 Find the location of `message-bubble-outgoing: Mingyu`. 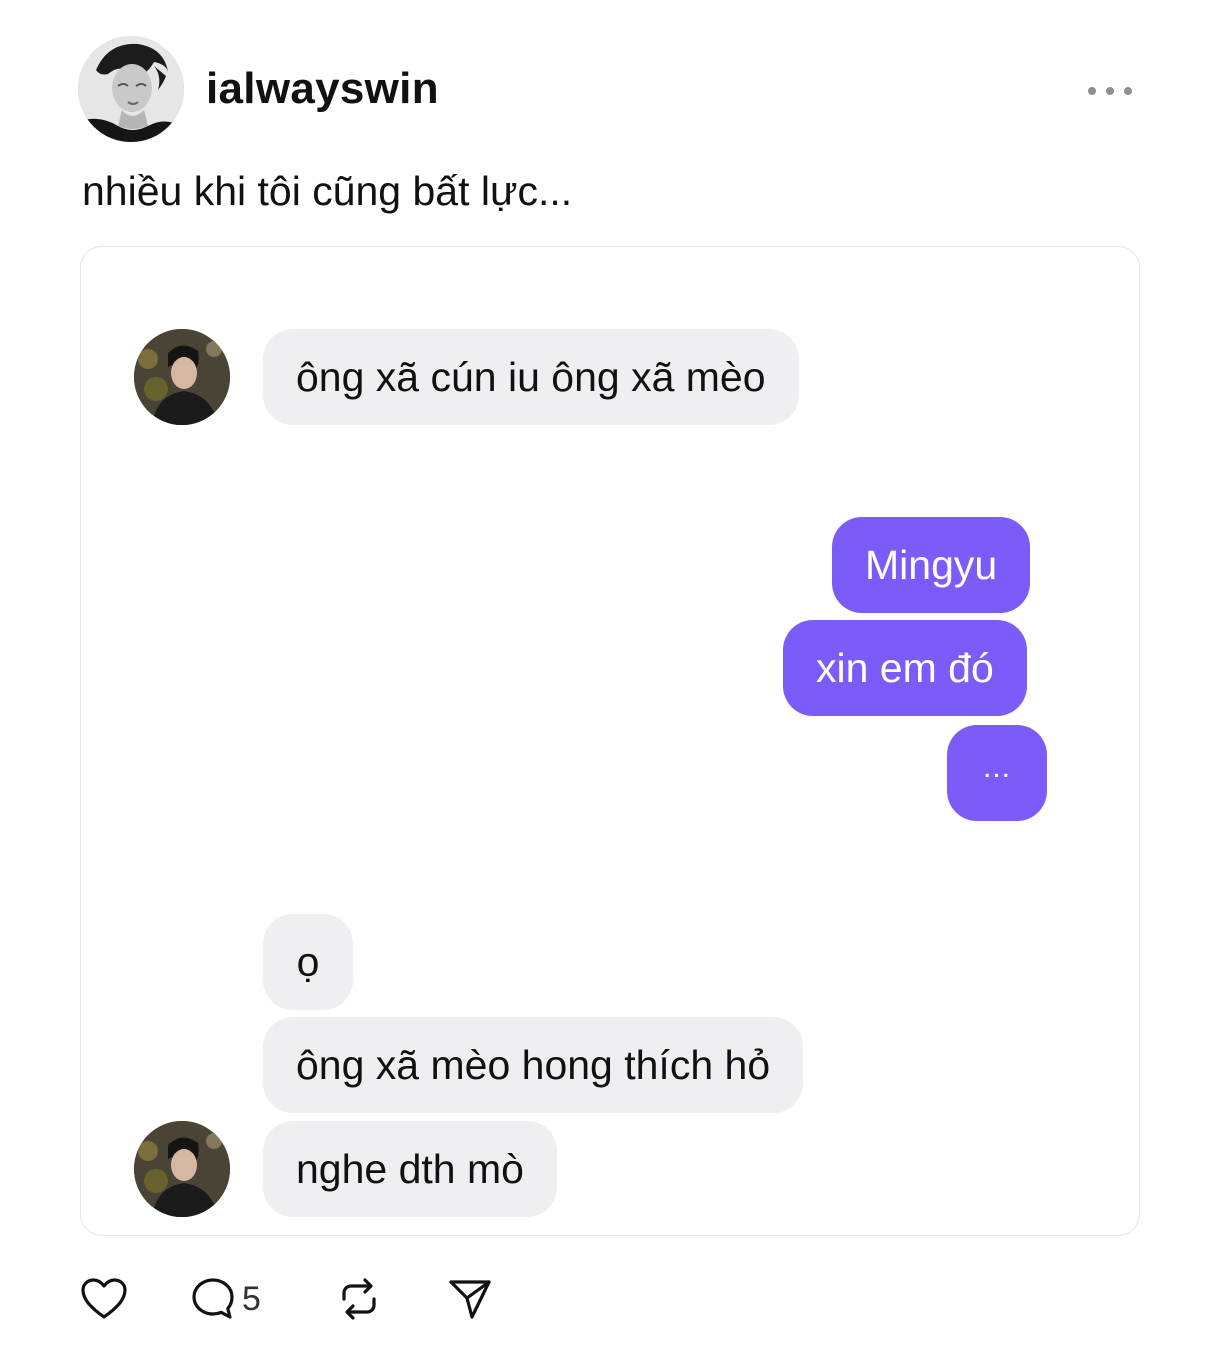

message-bubble-outgoing: Mingyu is located at coordinates (931, 565).